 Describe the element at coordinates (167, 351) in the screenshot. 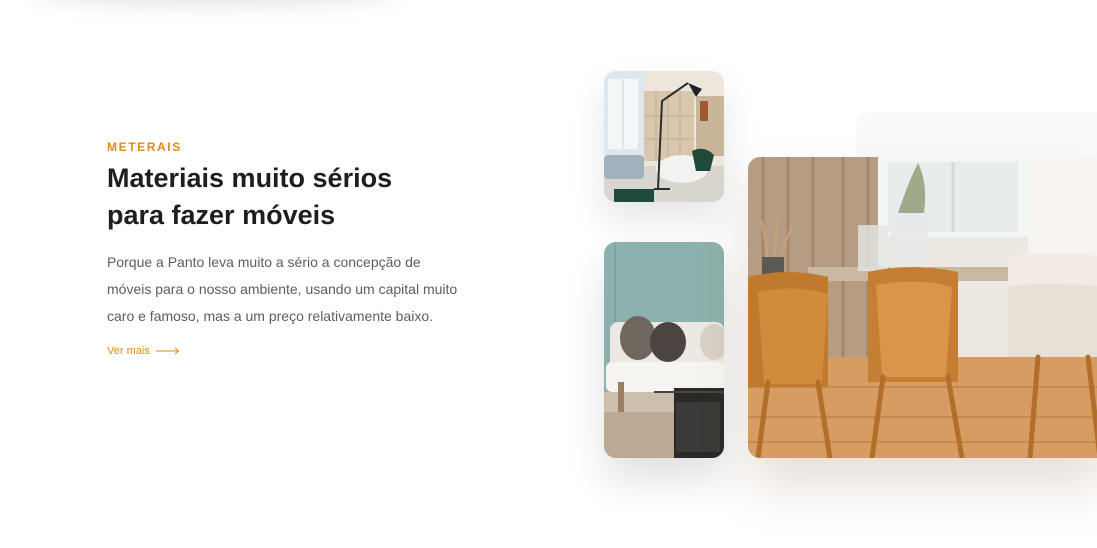

I see `arrow-right-icon` at that location.